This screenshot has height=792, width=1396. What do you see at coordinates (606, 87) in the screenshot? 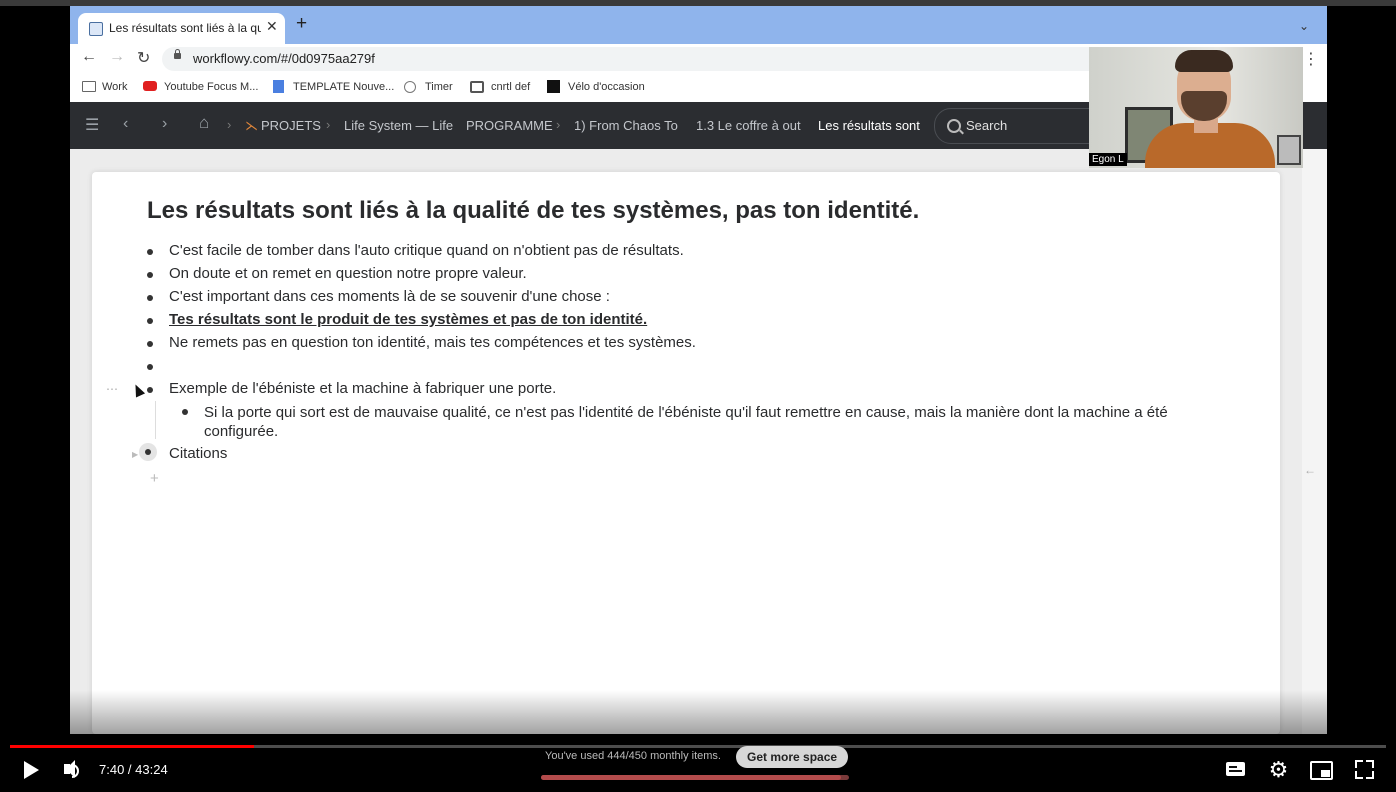
I see `bookmark-velo: Vélo d'occasion` at bounding box center [606, 87].